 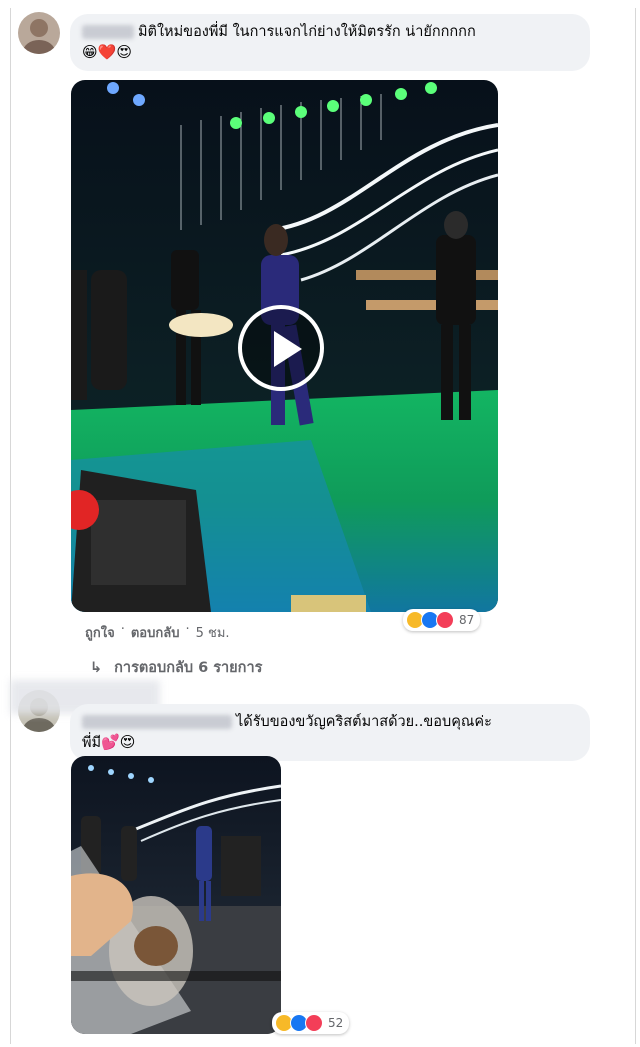 I want to click on view-replies-link: ↳ การตอบกลับ 6 รายการ, so click(x=176, y=667).